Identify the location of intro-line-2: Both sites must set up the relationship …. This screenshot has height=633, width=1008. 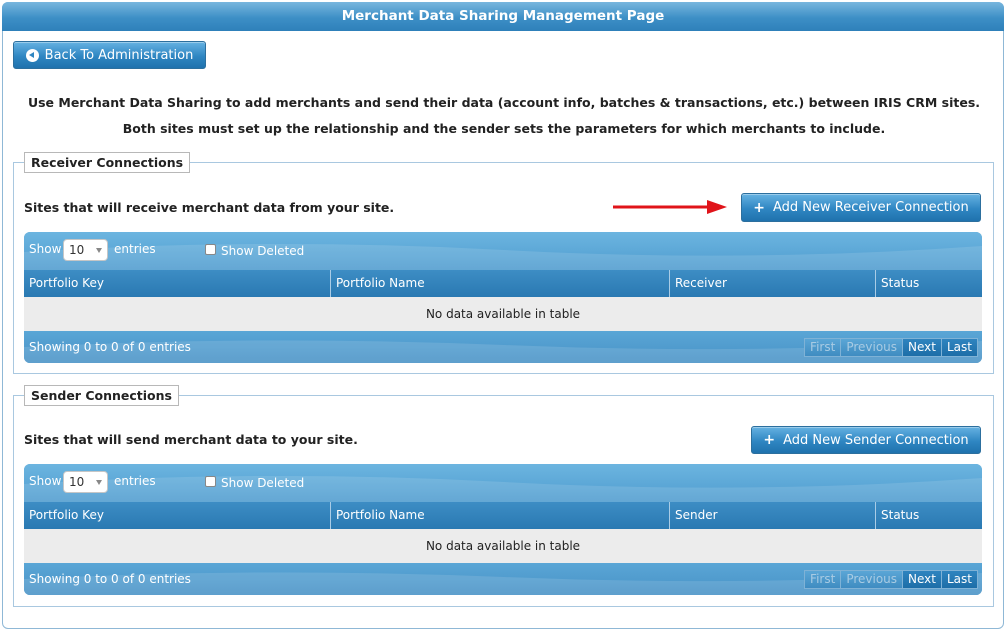
(504, 128).